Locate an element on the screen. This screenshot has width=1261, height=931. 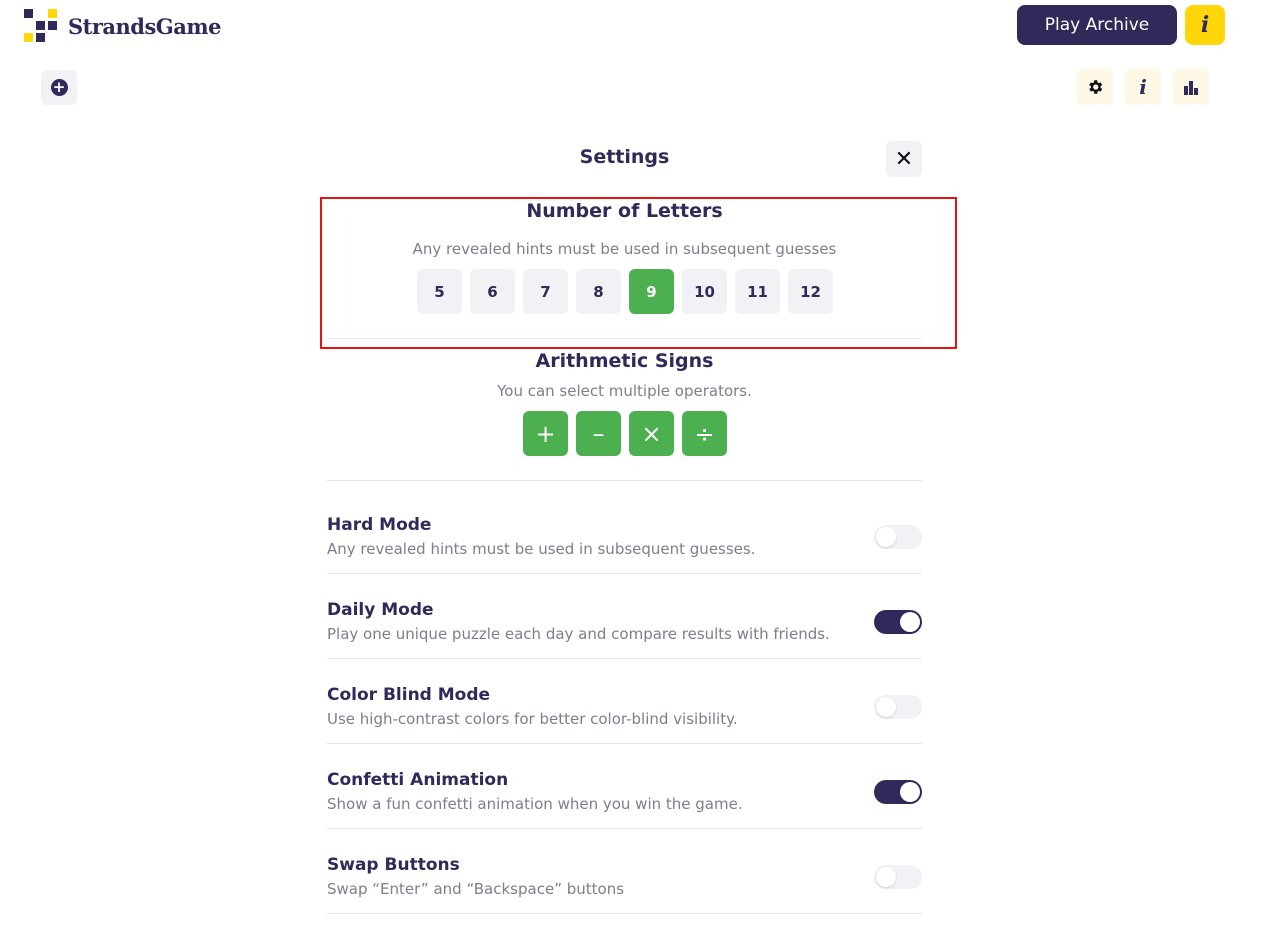
settings-title: Settings is located at coordinates (624, 157).